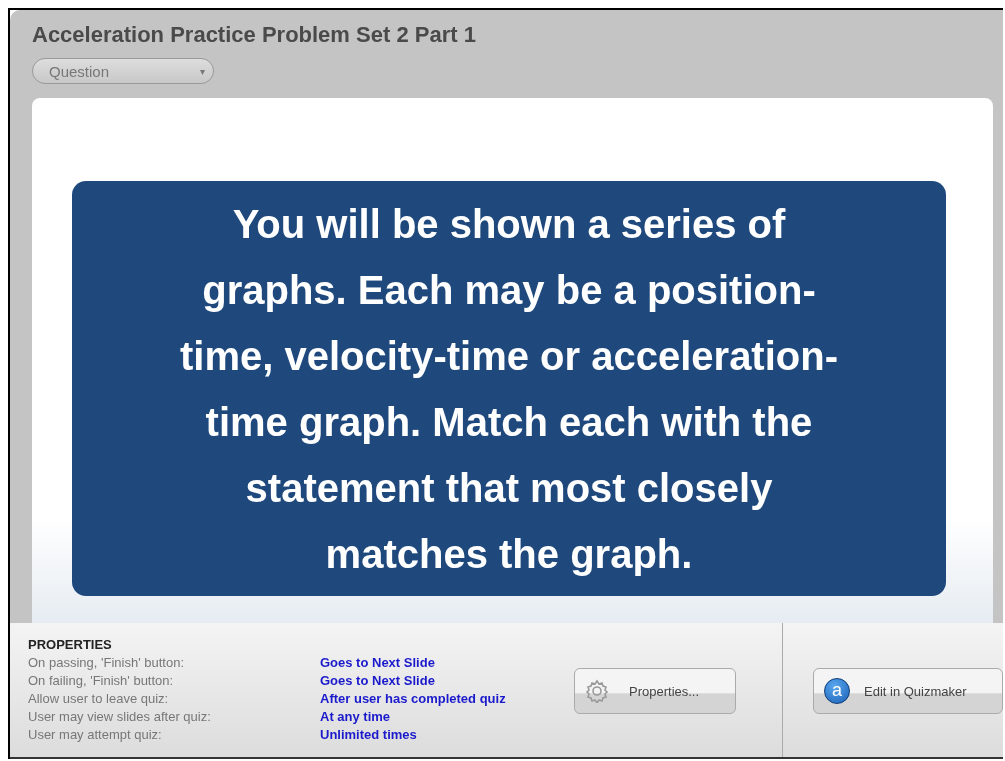  What do you see at coordinates (99, 699) in the screenshot?
I see `property-label: Allow user to leave quiz:` at bounding box center [99, 699].